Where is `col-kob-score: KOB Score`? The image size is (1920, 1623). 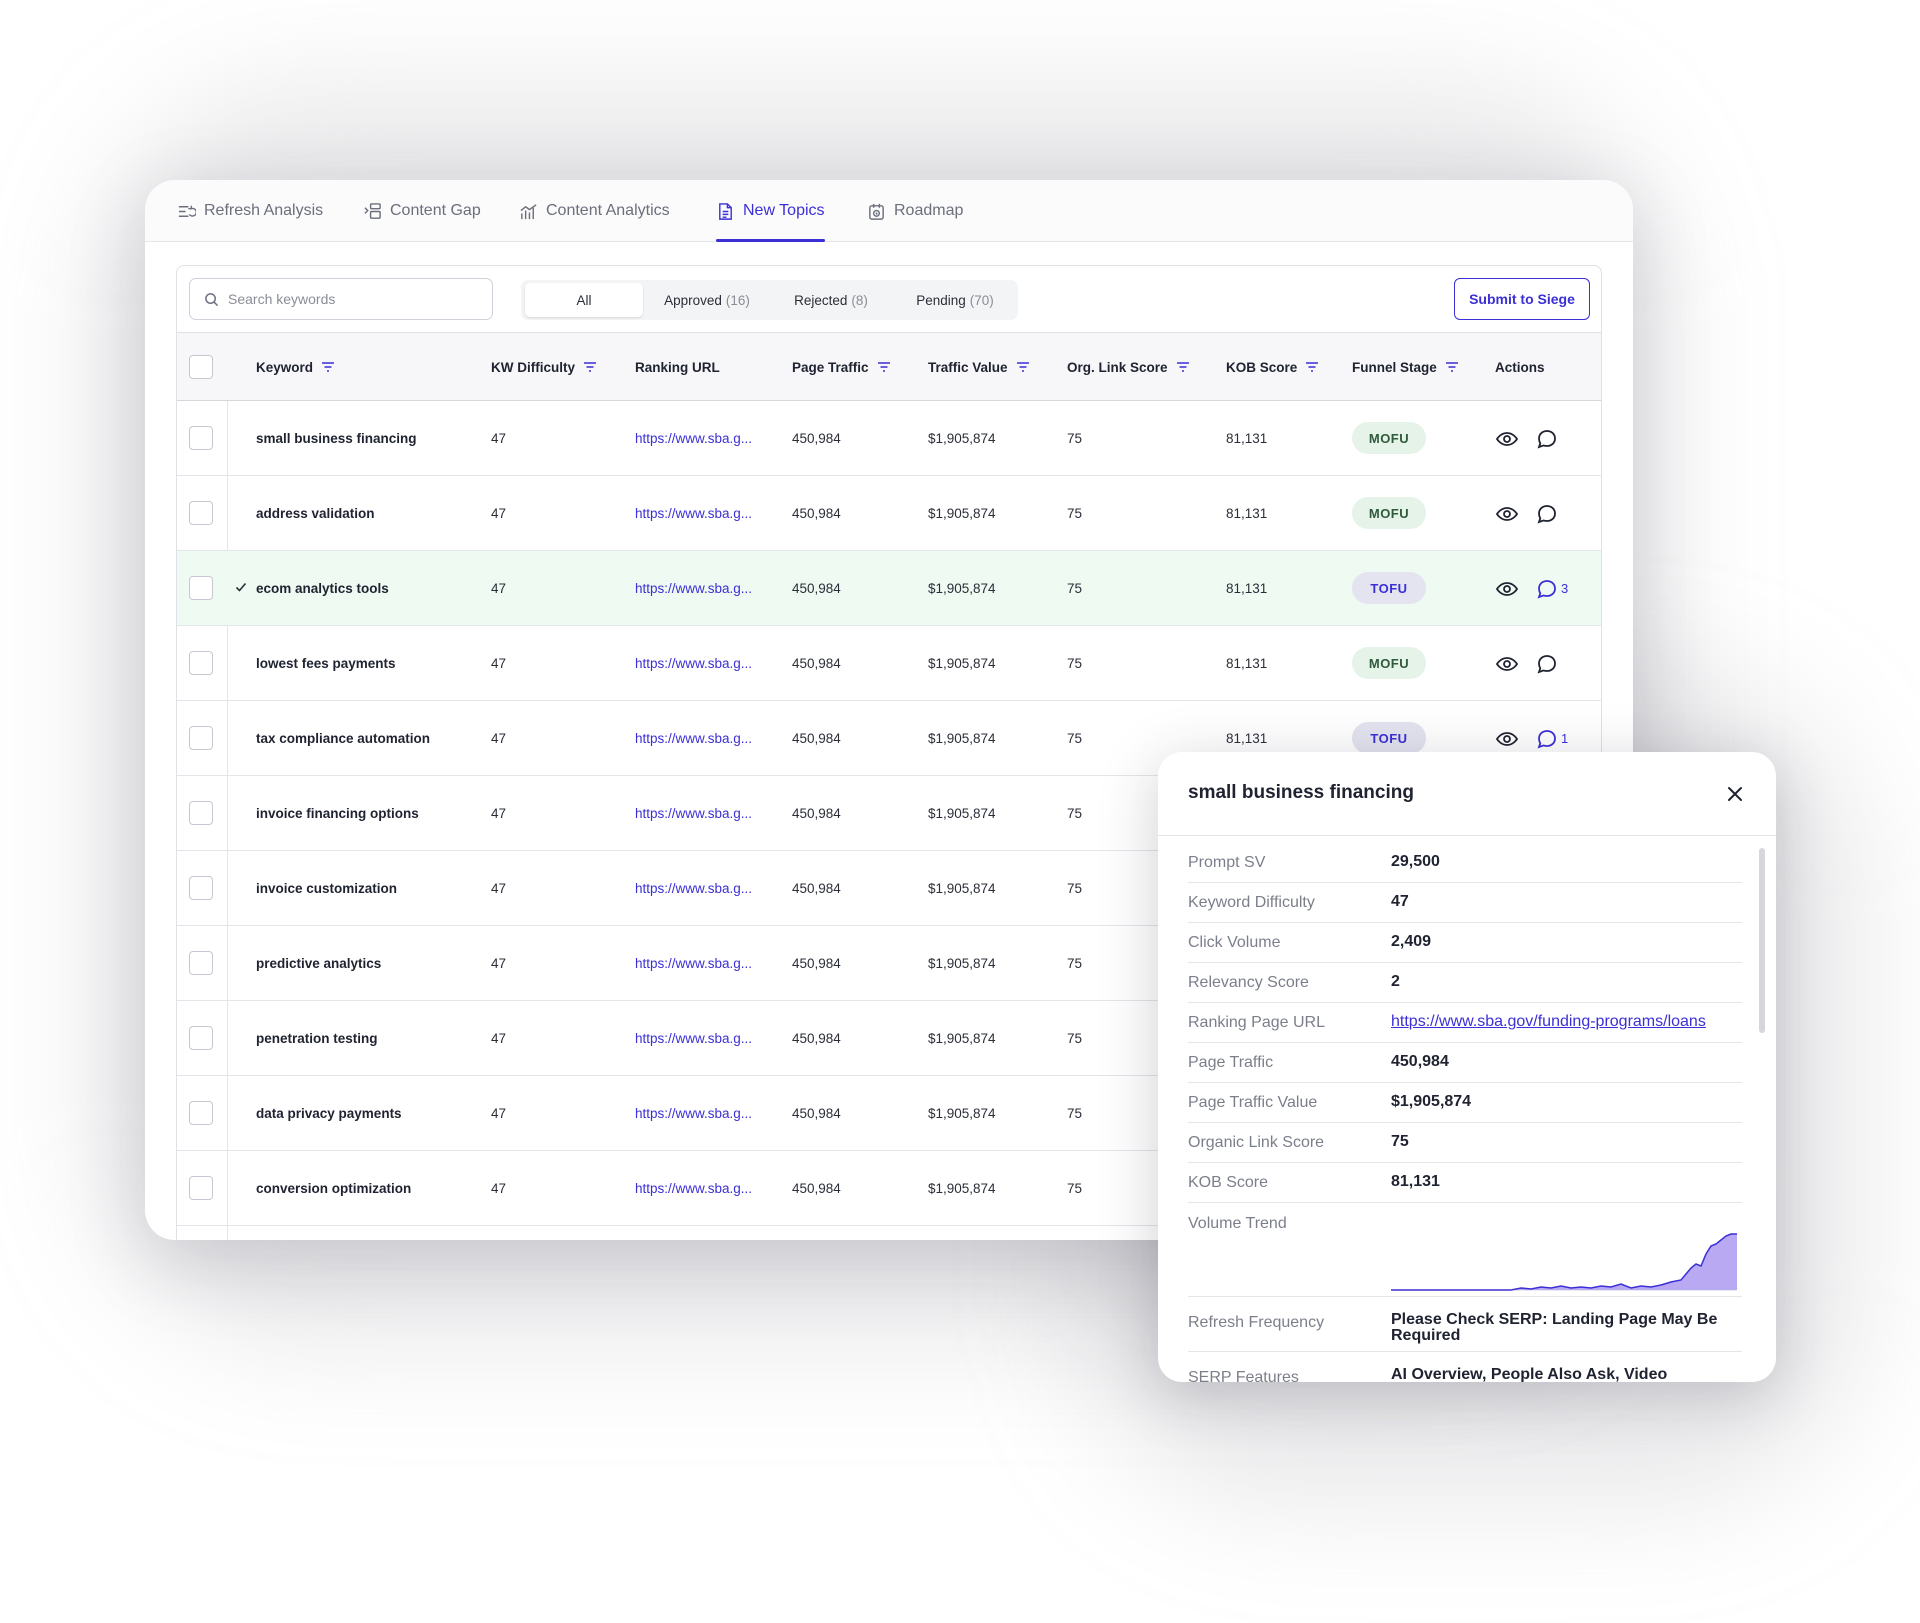 col-kob-score: KOB Score is located at coordinates (1272, 367).